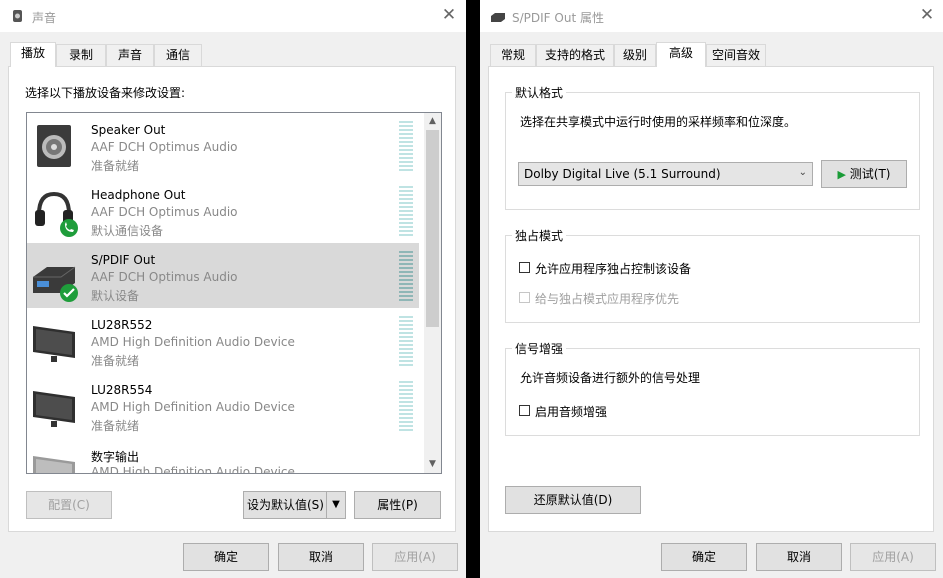  Describe the element at coordinates (33, 54) in the screenshot. I see `tab-playback: 播放` at that location.